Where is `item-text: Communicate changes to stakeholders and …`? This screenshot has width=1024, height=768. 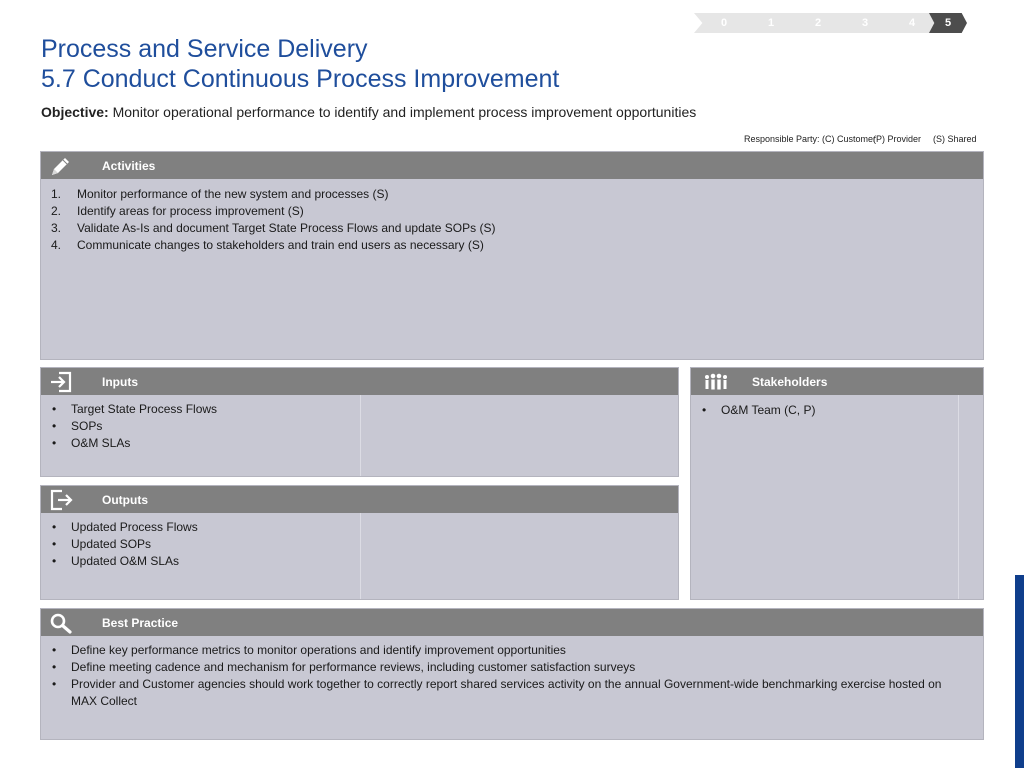 item-text: Communicate changes to stakeholders and … is located at coordinates (280, 245).